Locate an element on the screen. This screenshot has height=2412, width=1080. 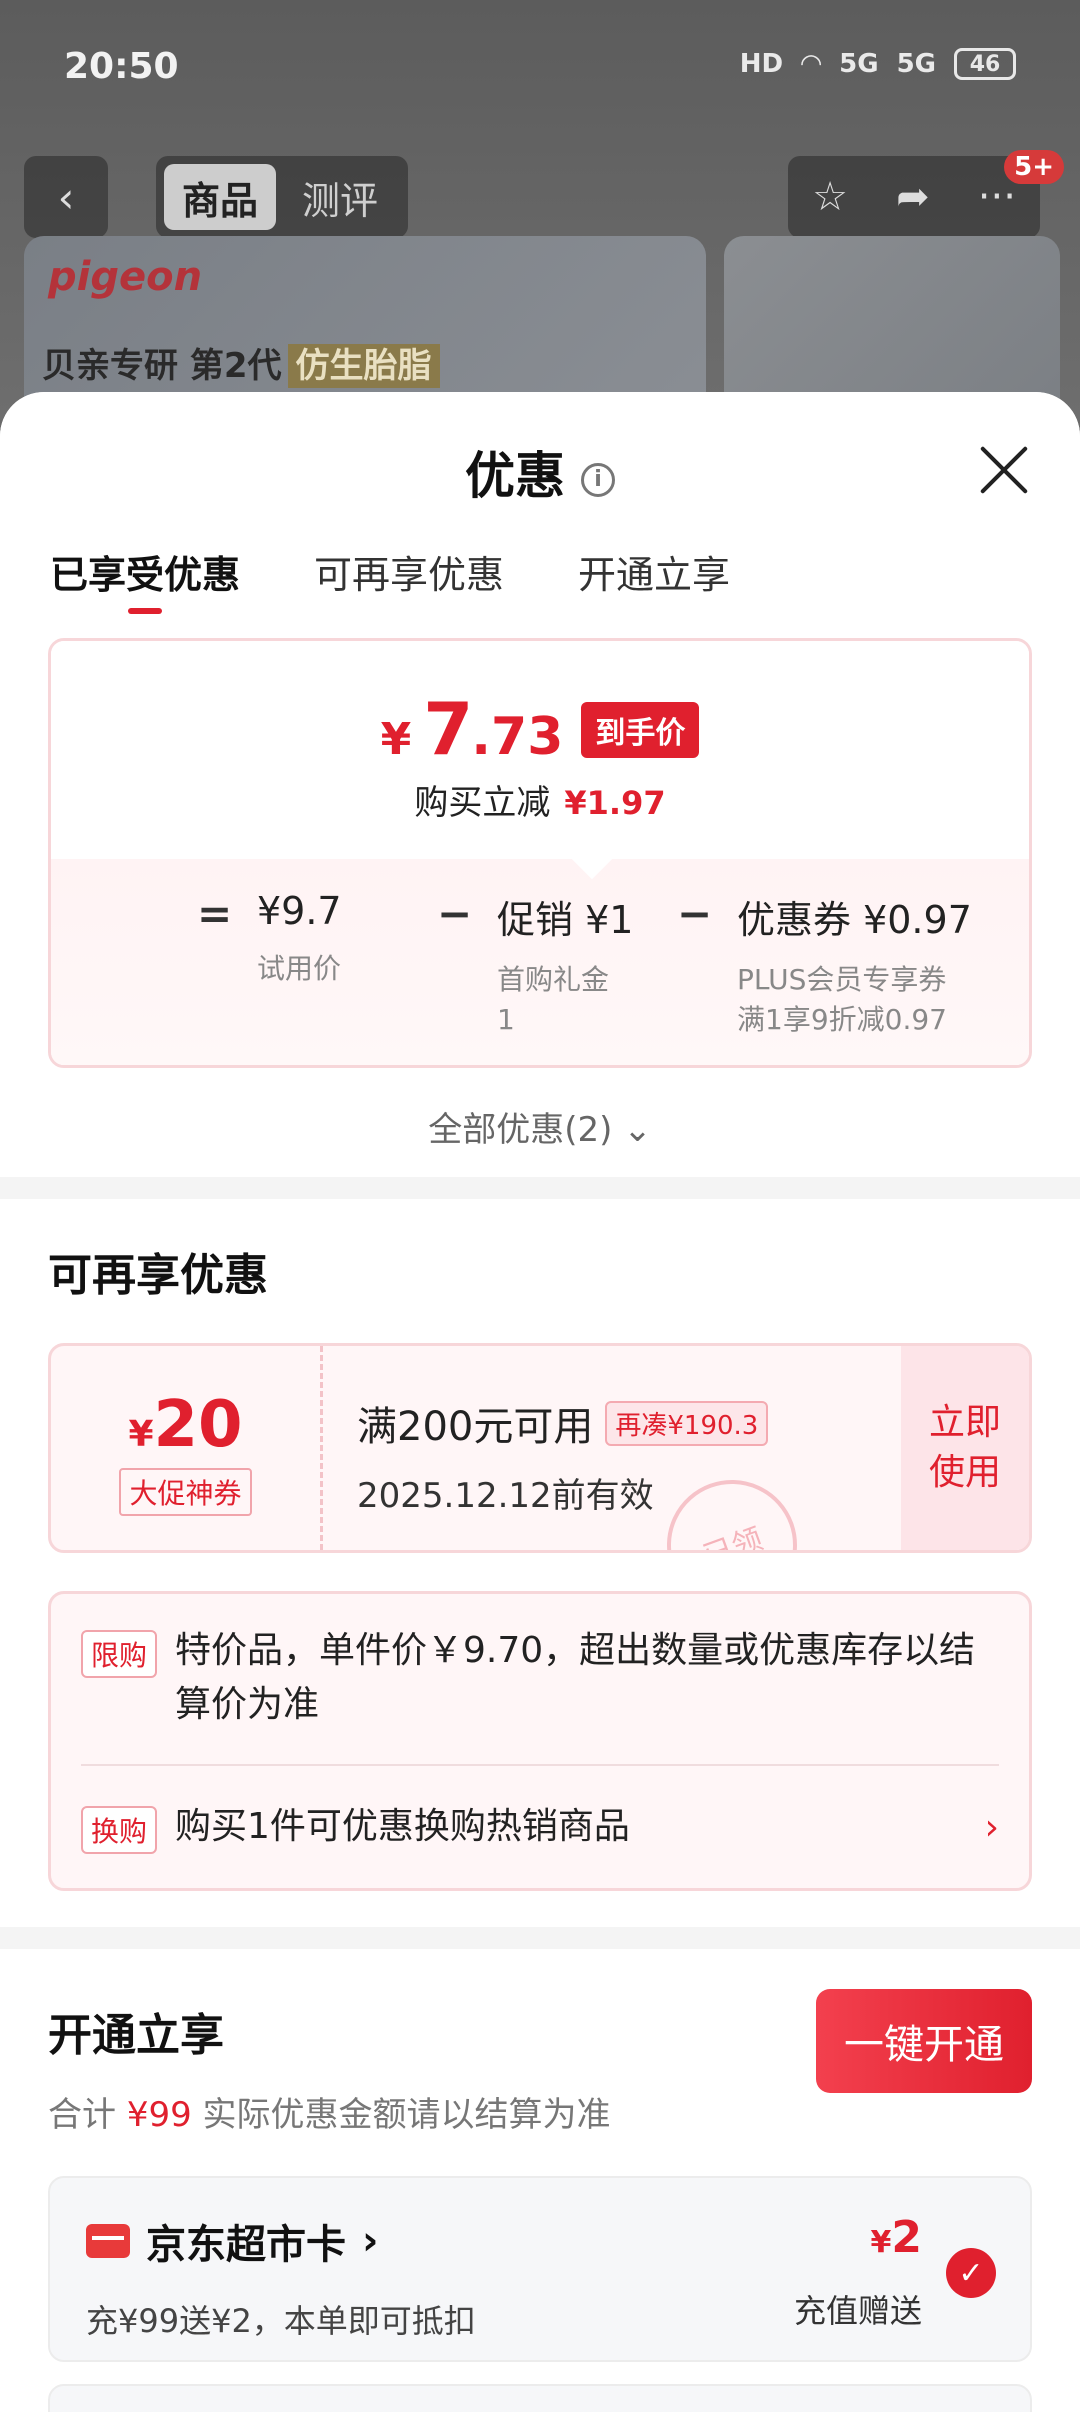
sum-value: ¥99 is located at coordinates (159, 2115).